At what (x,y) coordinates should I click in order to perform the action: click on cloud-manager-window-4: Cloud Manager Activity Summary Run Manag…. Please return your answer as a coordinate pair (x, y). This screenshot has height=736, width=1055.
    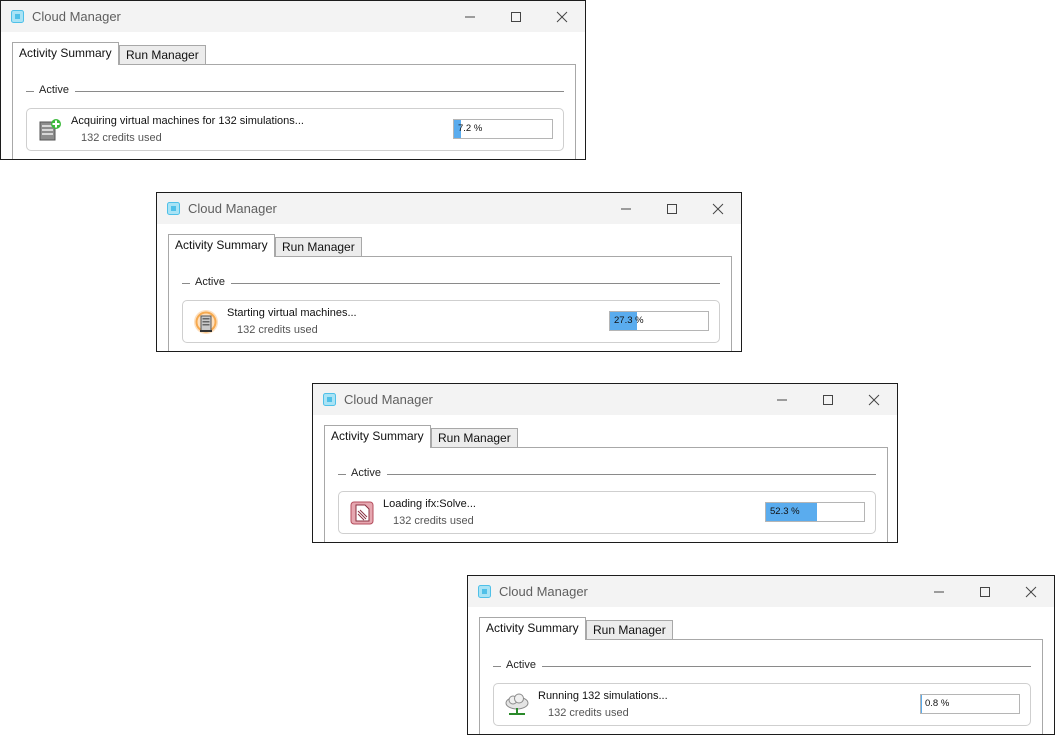
    Looking at the image, I should click on (761, 655).